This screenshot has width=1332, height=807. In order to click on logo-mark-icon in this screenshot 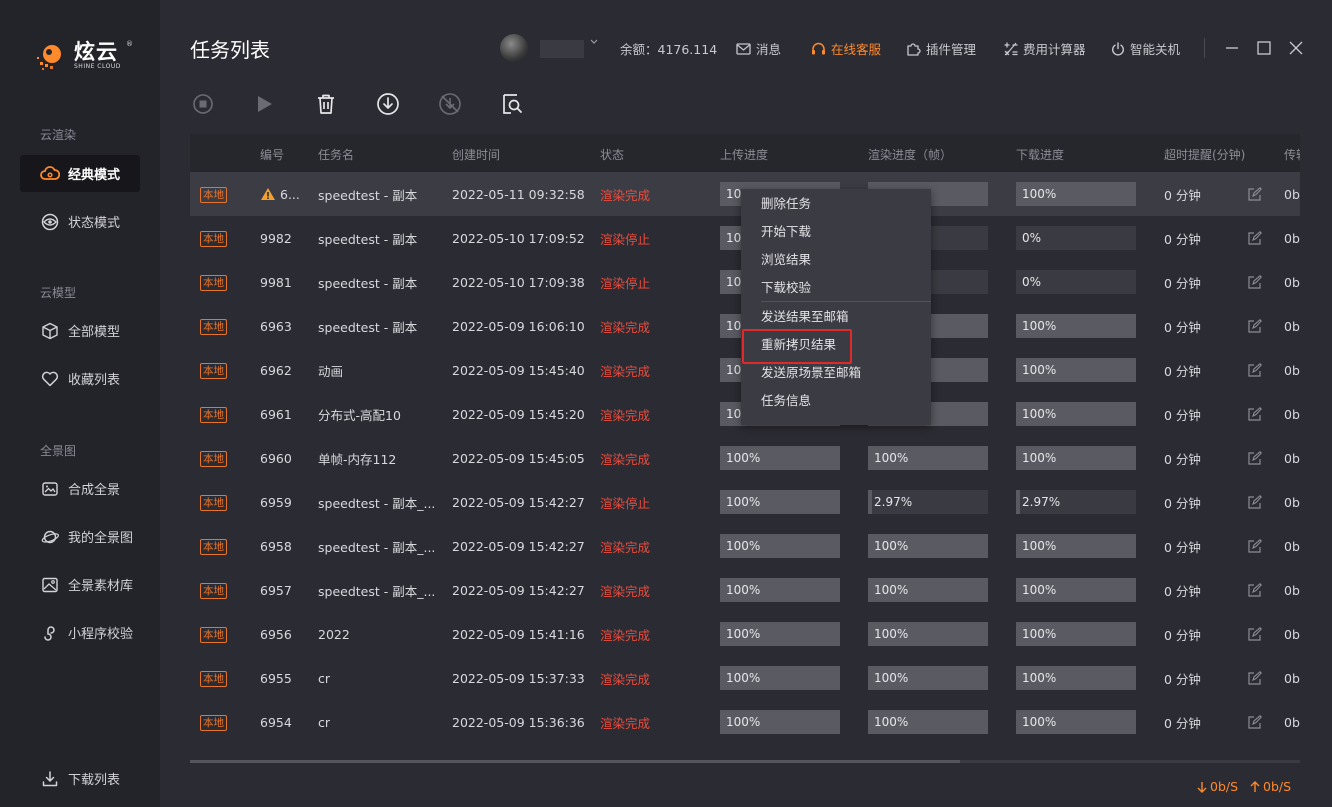, I will do `click(52, 56)`.